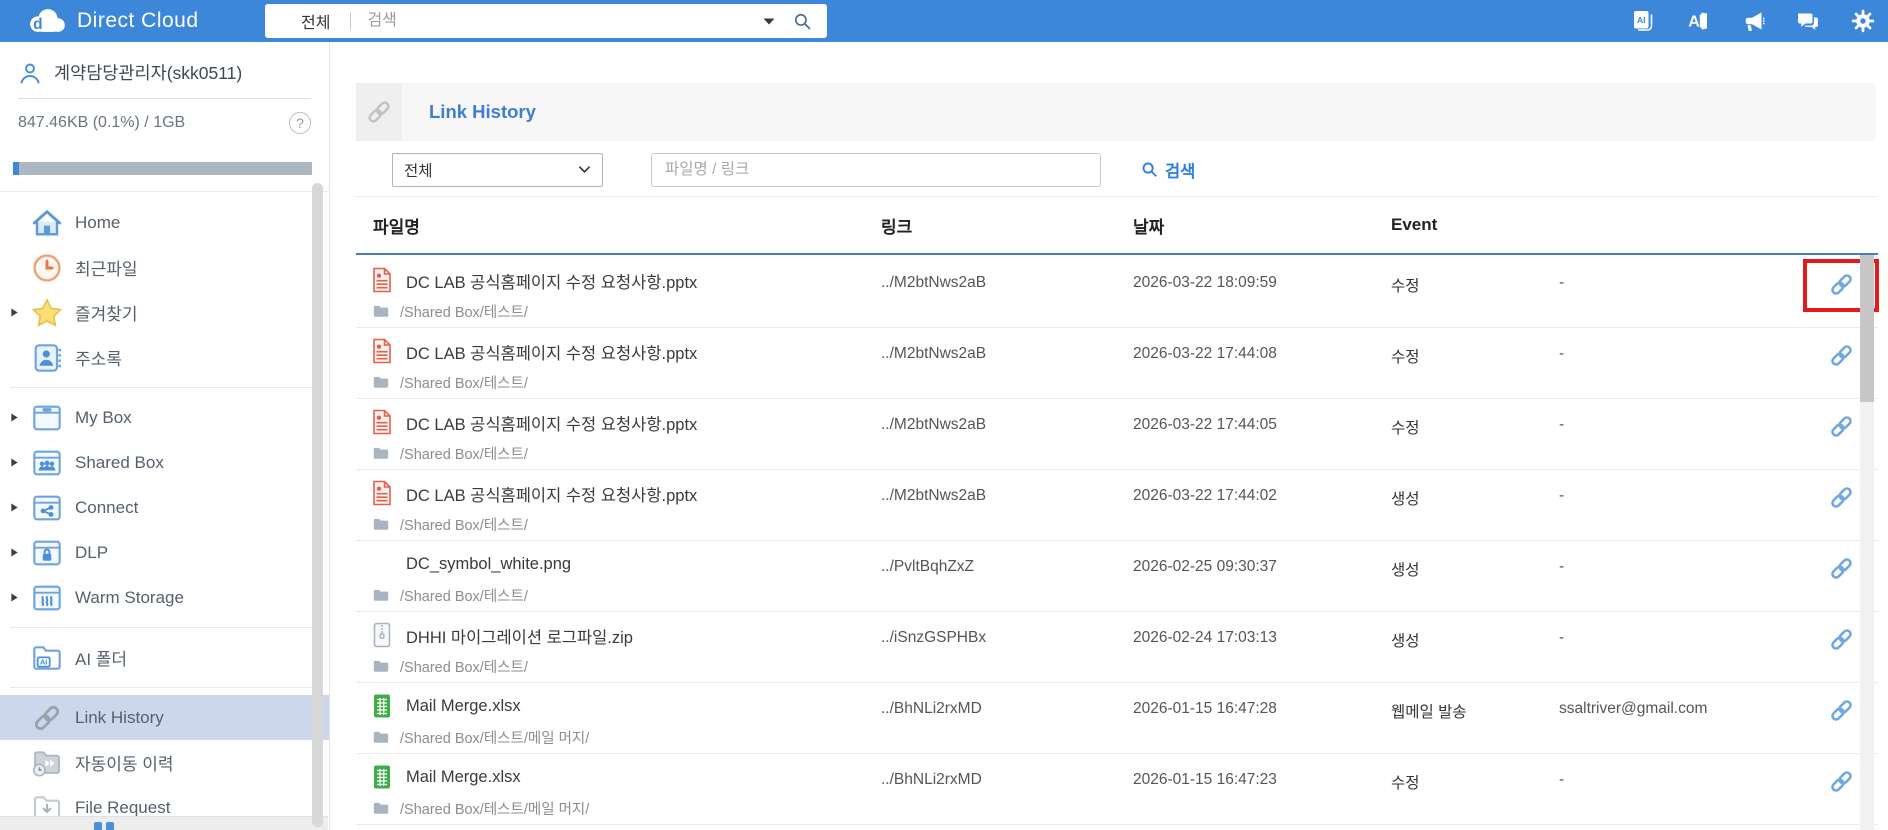 The image size is (1888, 830). Describe the element at coordinates (1205, 779) in the screenshot. I see `date-cell: 2026-01-15 16:47:23` at that location.